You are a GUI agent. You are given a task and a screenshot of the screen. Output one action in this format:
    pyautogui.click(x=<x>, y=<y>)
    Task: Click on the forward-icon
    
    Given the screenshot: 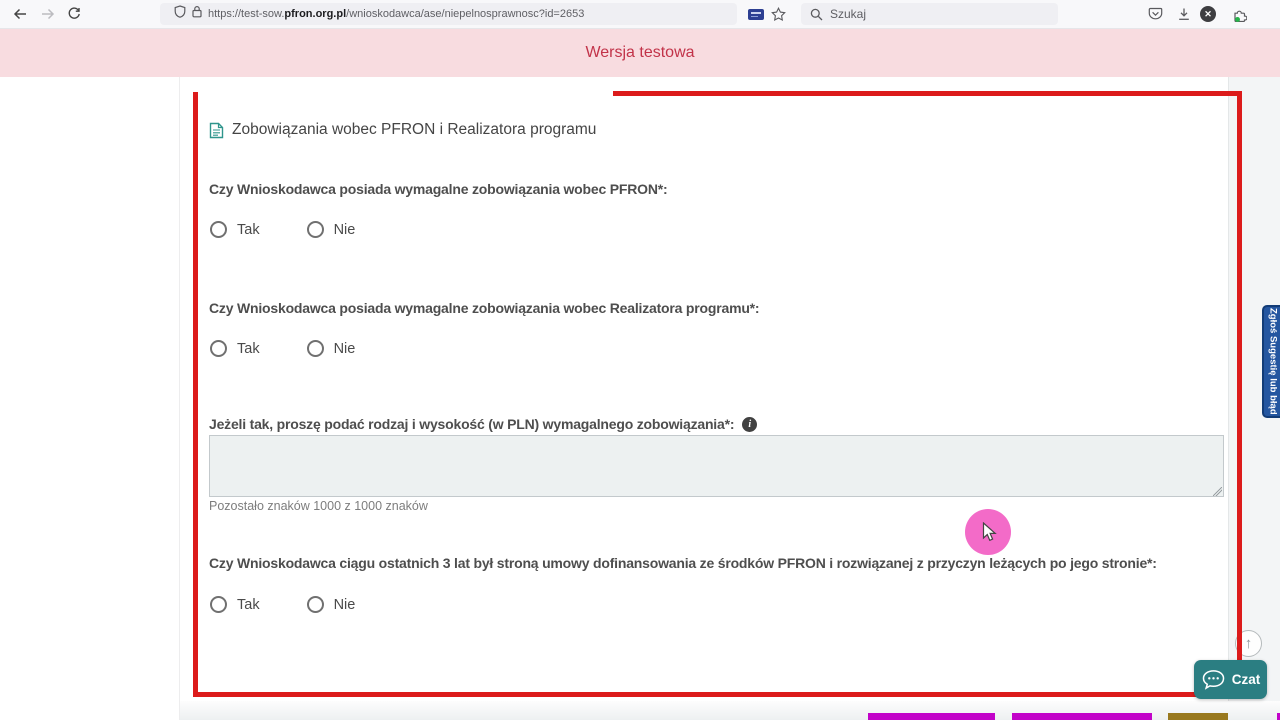 What is the action you would take?
    pyautogui.click(x=48, y=14)
    